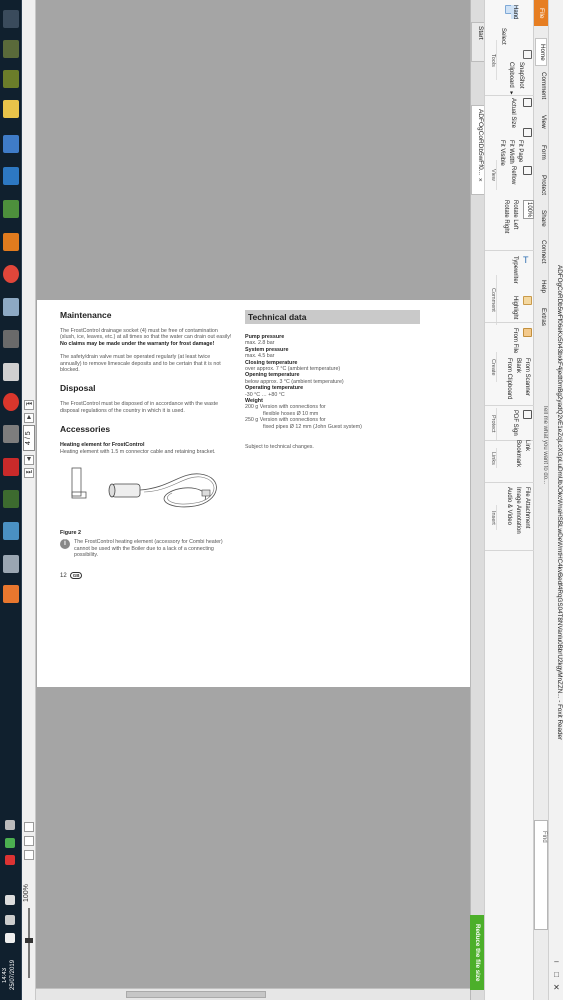  I want to click on reflow-button: Reflow, so click(512, 175).